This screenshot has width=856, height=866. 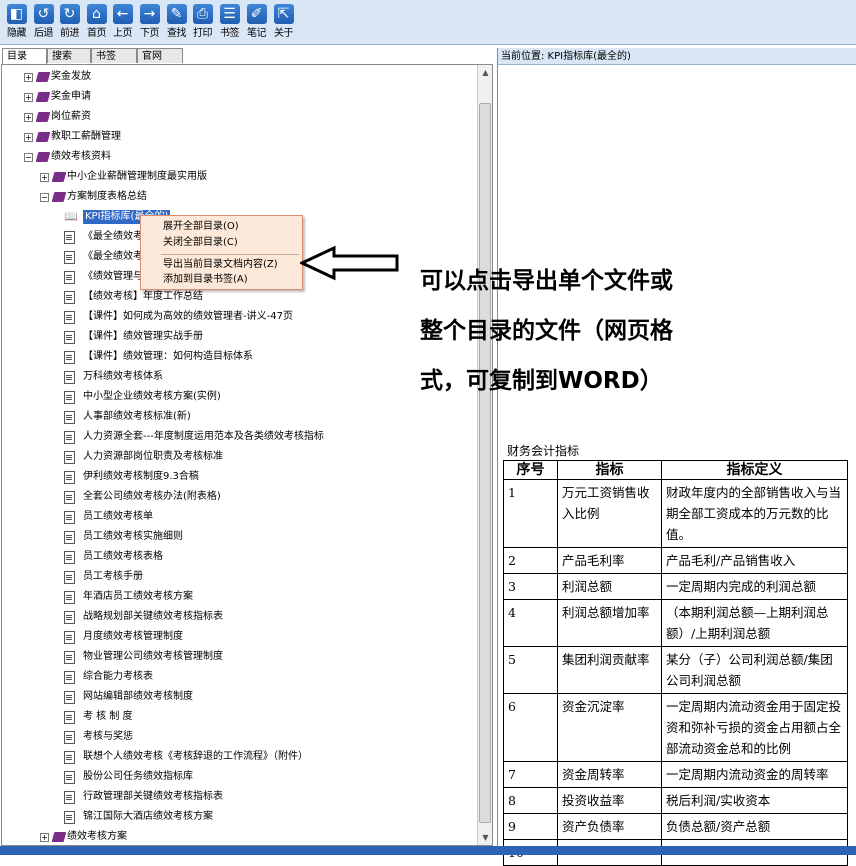 I want to click on tree-node: 伊利绩效考核制度9.3合稿, so click(x=237, y=477).